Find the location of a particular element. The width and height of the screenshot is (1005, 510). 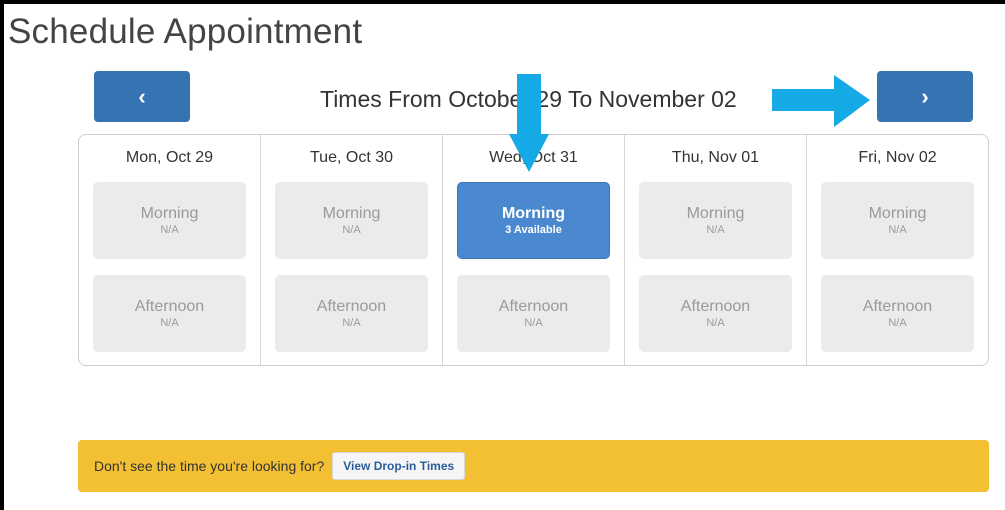

next-week-button: › is located at coordinates (925, 96).